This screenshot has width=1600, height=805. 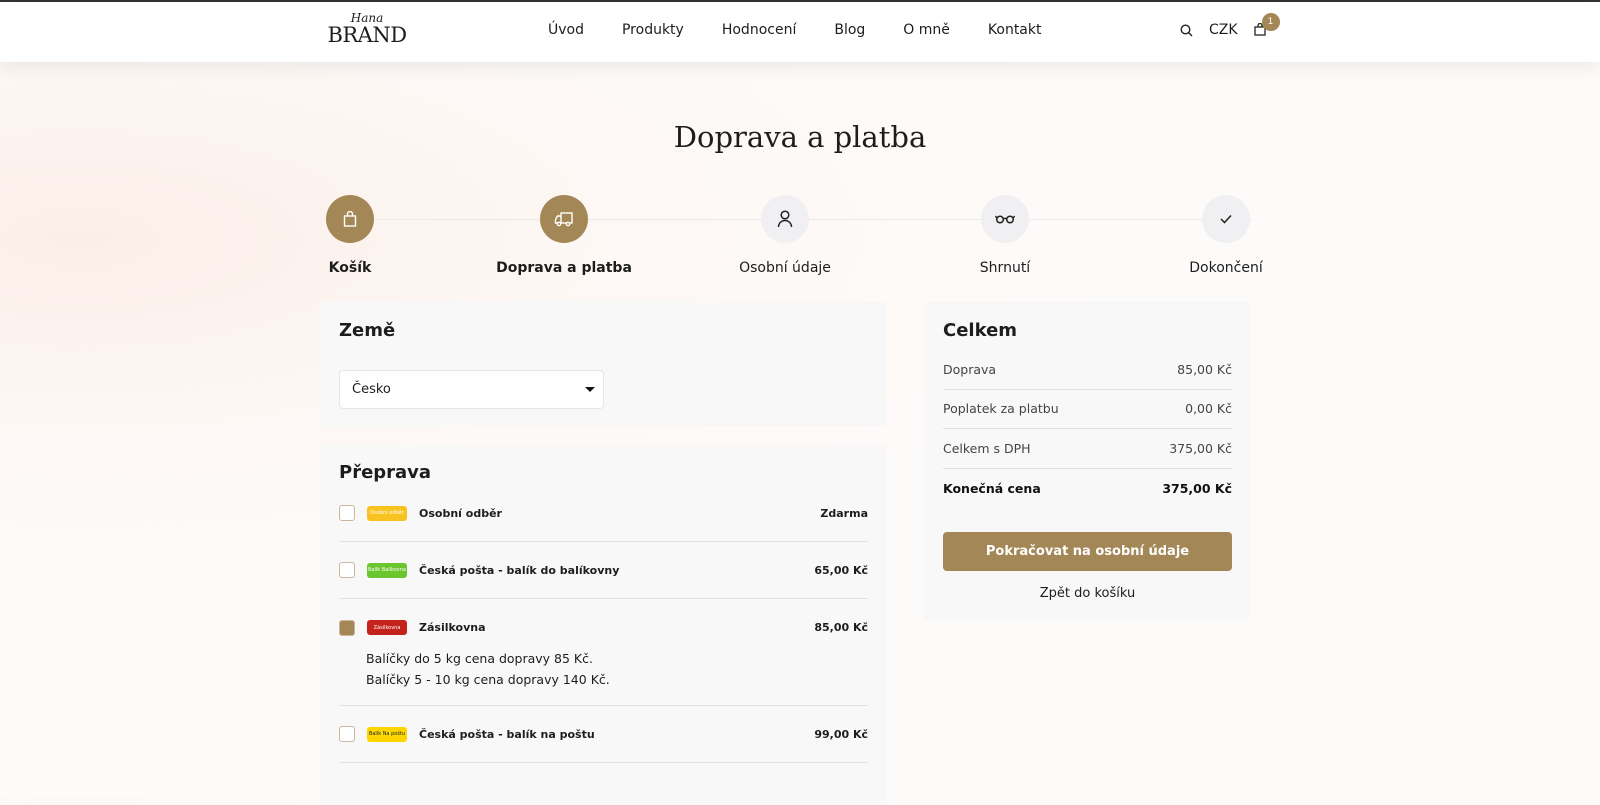 I want to click on osobni-odber-logo: Osobní odběr, so click(x=387, y=513).